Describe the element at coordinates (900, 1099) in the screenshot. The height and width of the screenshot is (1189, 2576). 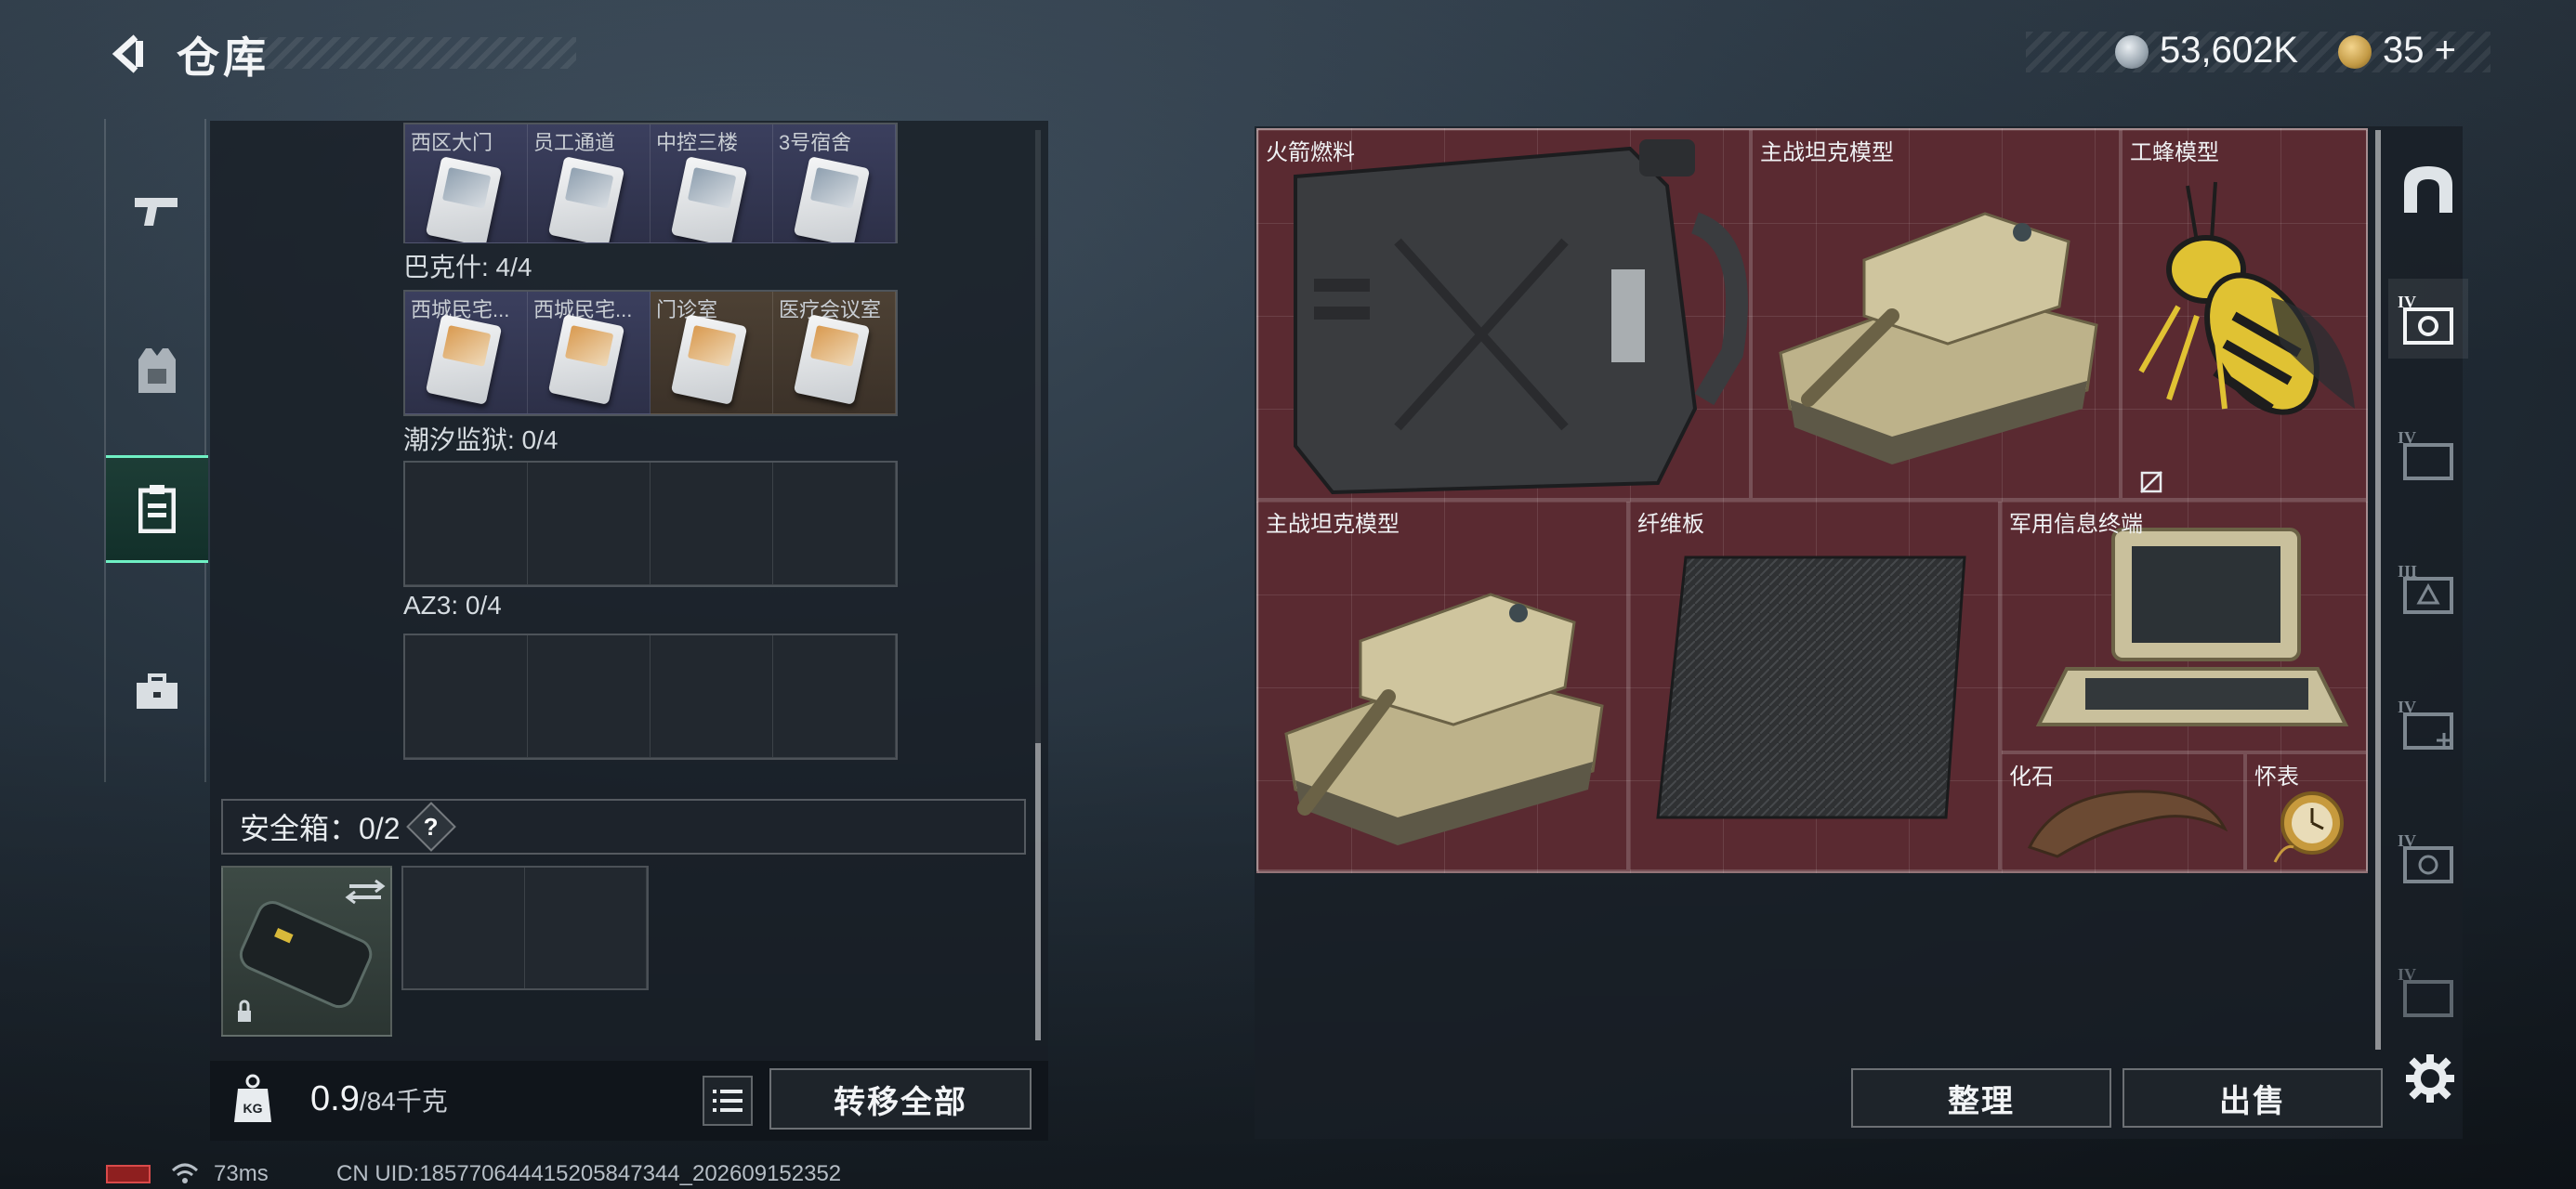
I see `transfer-all-button: 转移全部` at that location.